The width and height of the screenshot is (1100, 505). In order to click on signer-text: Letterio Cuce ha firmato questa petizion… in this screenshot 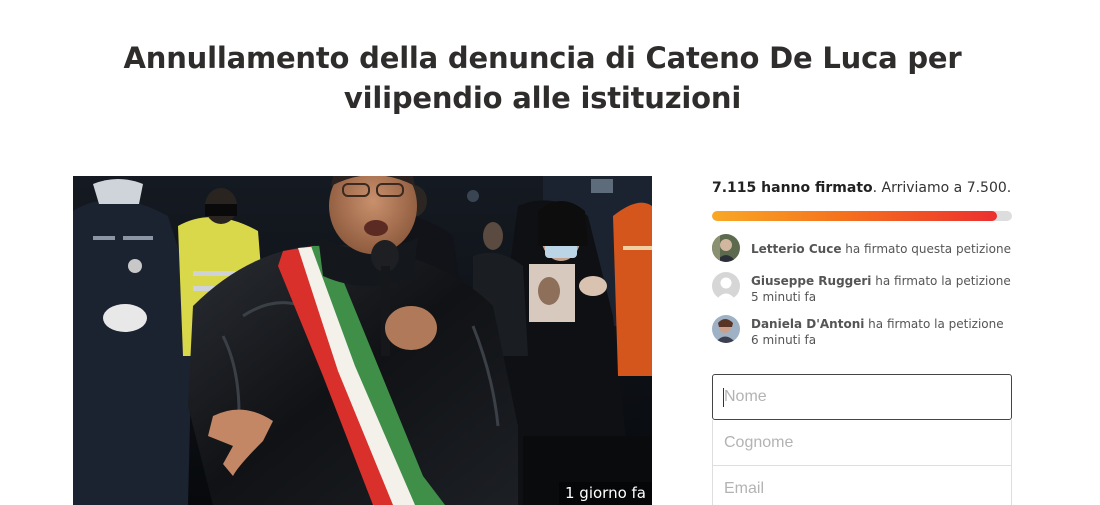, I will do `click(881, 246)`.